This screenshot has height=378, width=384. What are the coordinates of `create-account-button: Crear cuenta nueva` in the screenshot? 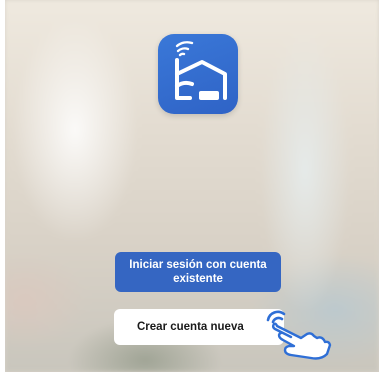 It's located at (199, 327).